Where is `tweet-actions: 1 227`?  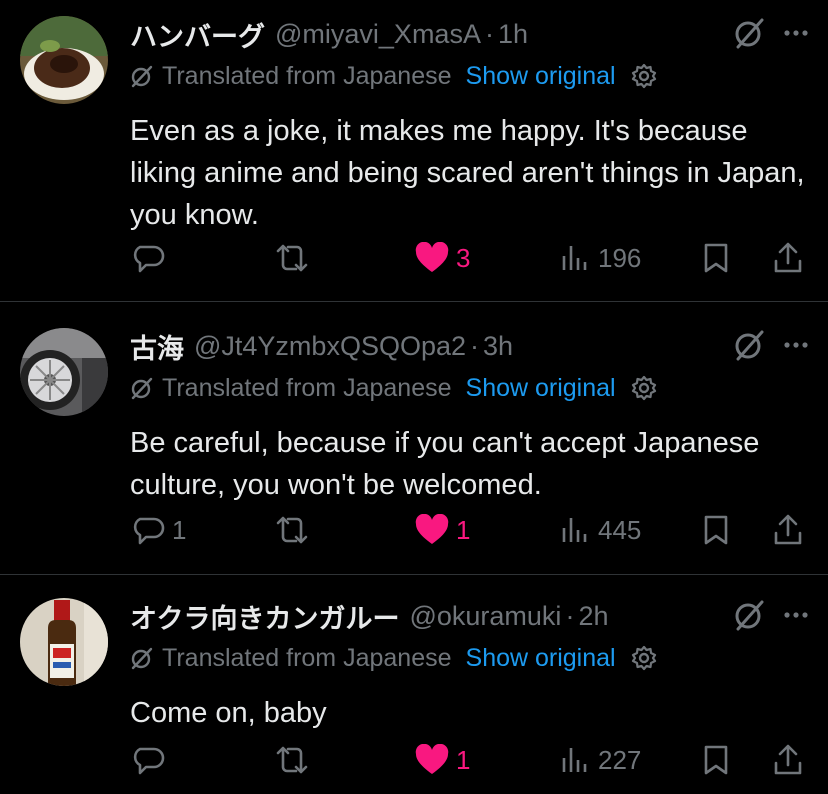
tweet-actions: 1 227 is located at coordinates (414, 760).